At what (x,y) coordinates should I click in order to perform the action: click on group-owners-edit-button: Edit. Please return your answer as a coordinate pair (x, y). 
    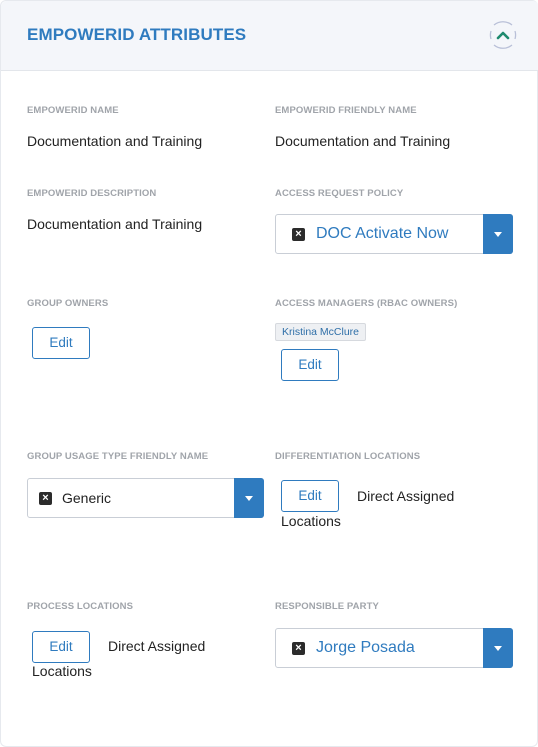
    Looking at the image, I should click on (61, 343).